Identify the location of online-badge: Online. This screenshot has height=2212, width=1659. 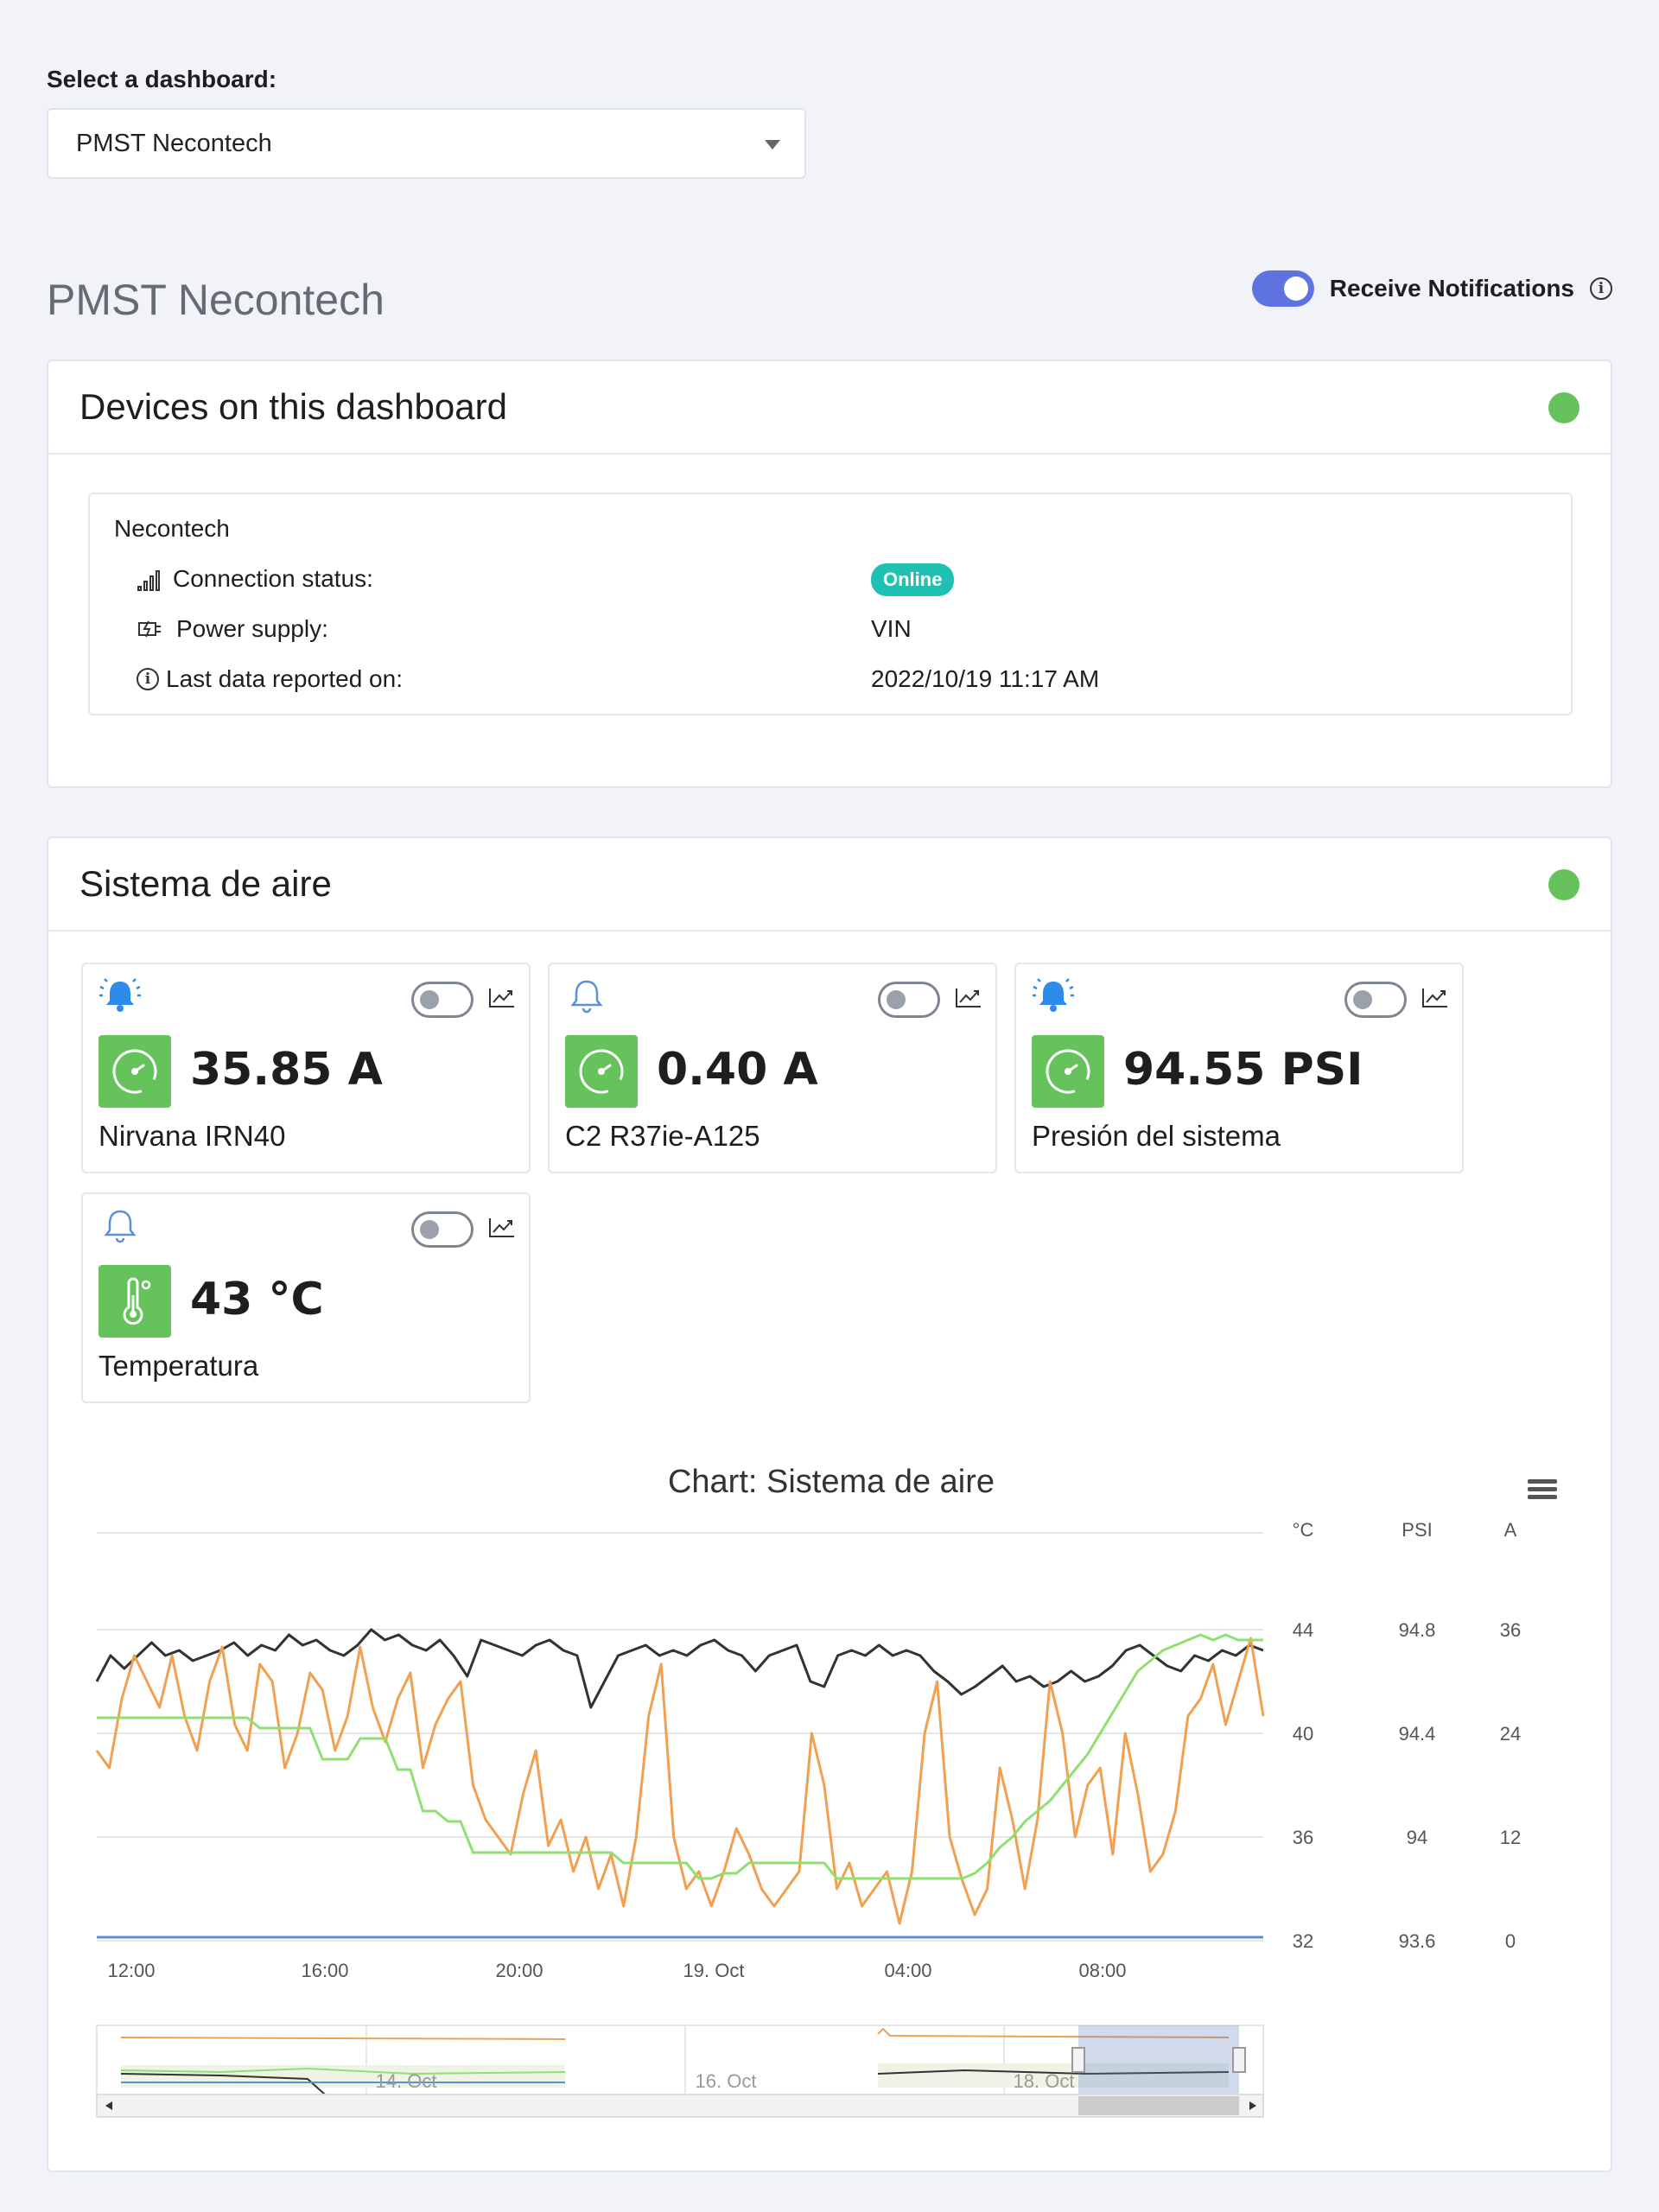
(913, 579).